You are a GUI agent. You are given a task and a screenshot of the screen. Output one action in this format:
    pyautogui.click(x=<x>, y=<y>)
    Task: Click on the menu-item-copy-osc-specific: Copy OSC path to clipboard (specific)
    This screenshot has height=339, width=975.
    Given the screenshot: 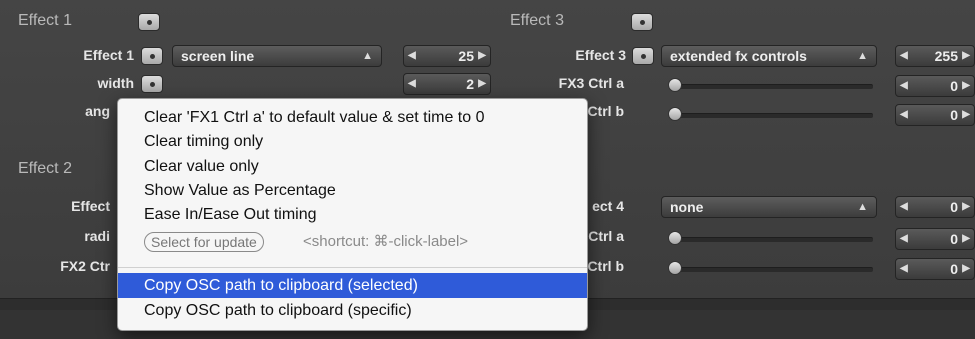 What is the action you would take?
    pyautogui.click(x=352, y=310)
    